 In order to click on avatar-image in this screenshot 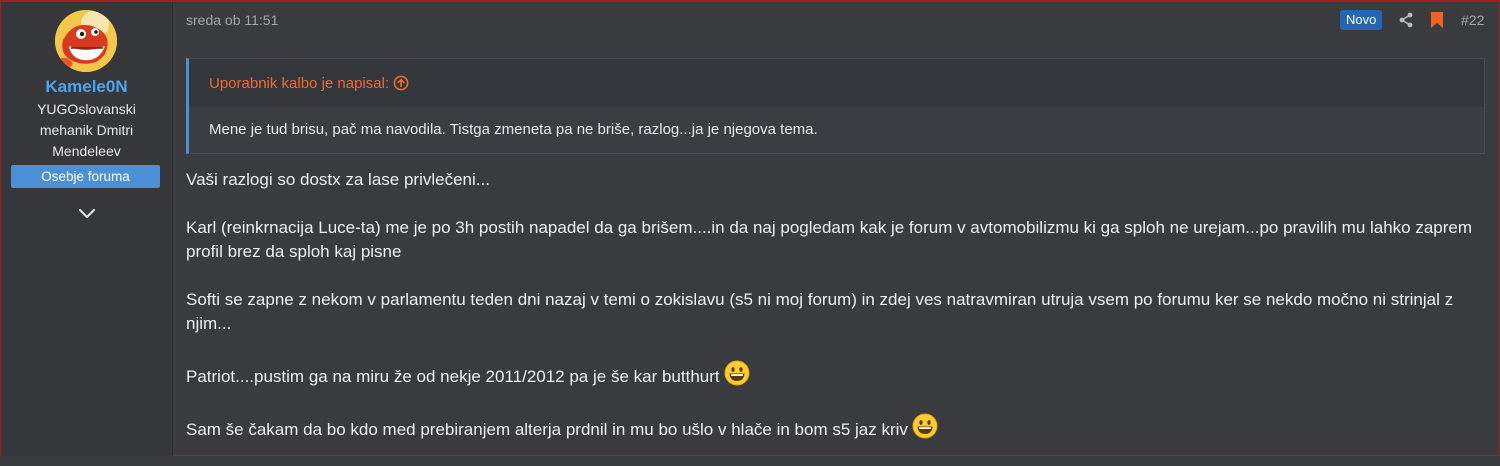, I will do `click(86, 41)`.